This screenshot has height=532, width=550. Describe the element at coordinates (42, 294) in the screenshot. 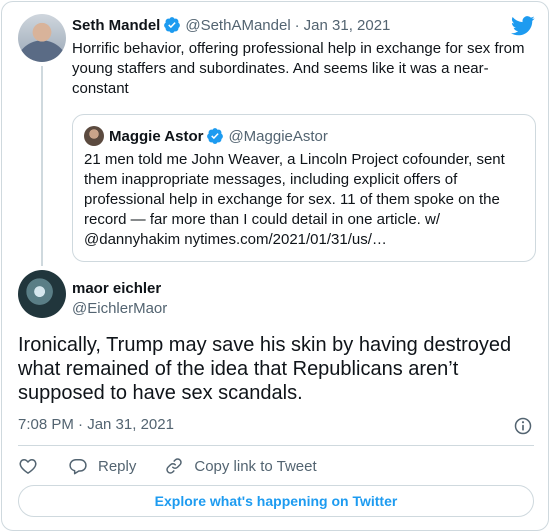

I see `avatar-maor-eichler` at that location.